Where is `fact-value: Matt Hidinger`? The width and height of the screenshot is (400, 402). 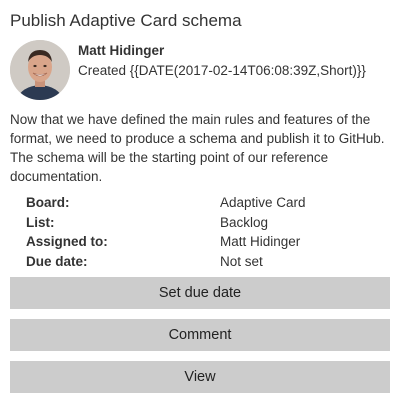
fact-value: Matt Hidinger is located at coordinates (260, 242).